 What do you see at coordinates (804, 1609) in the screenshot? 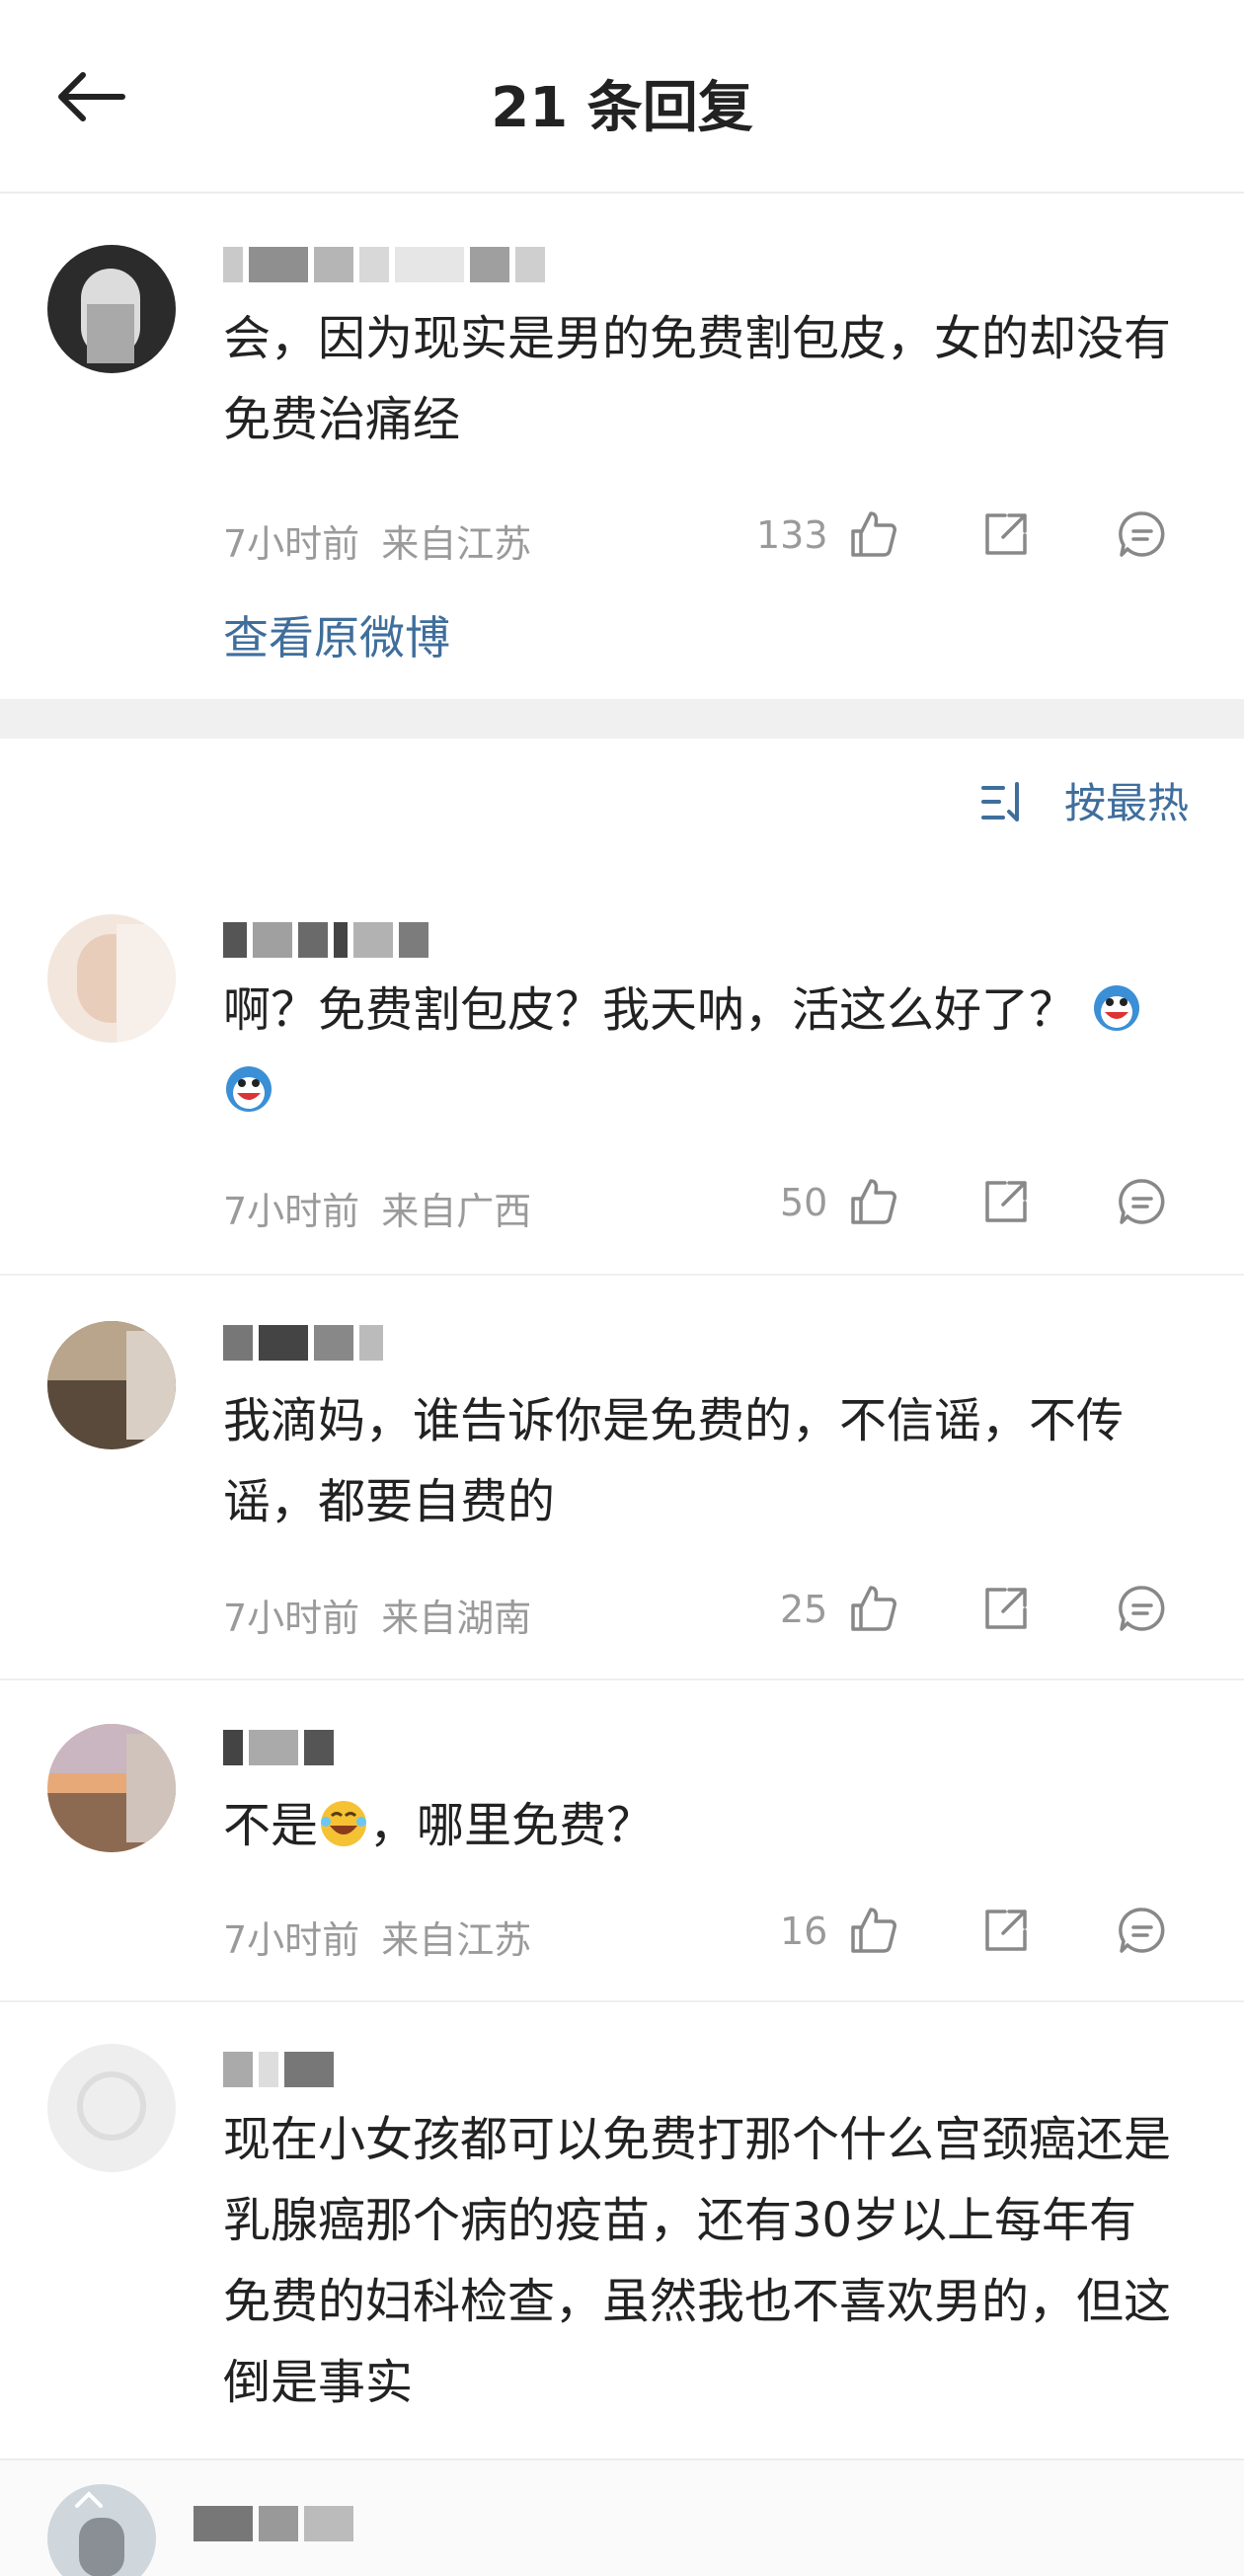
I see `like-count: 25` at bounding box center [804, 1609].